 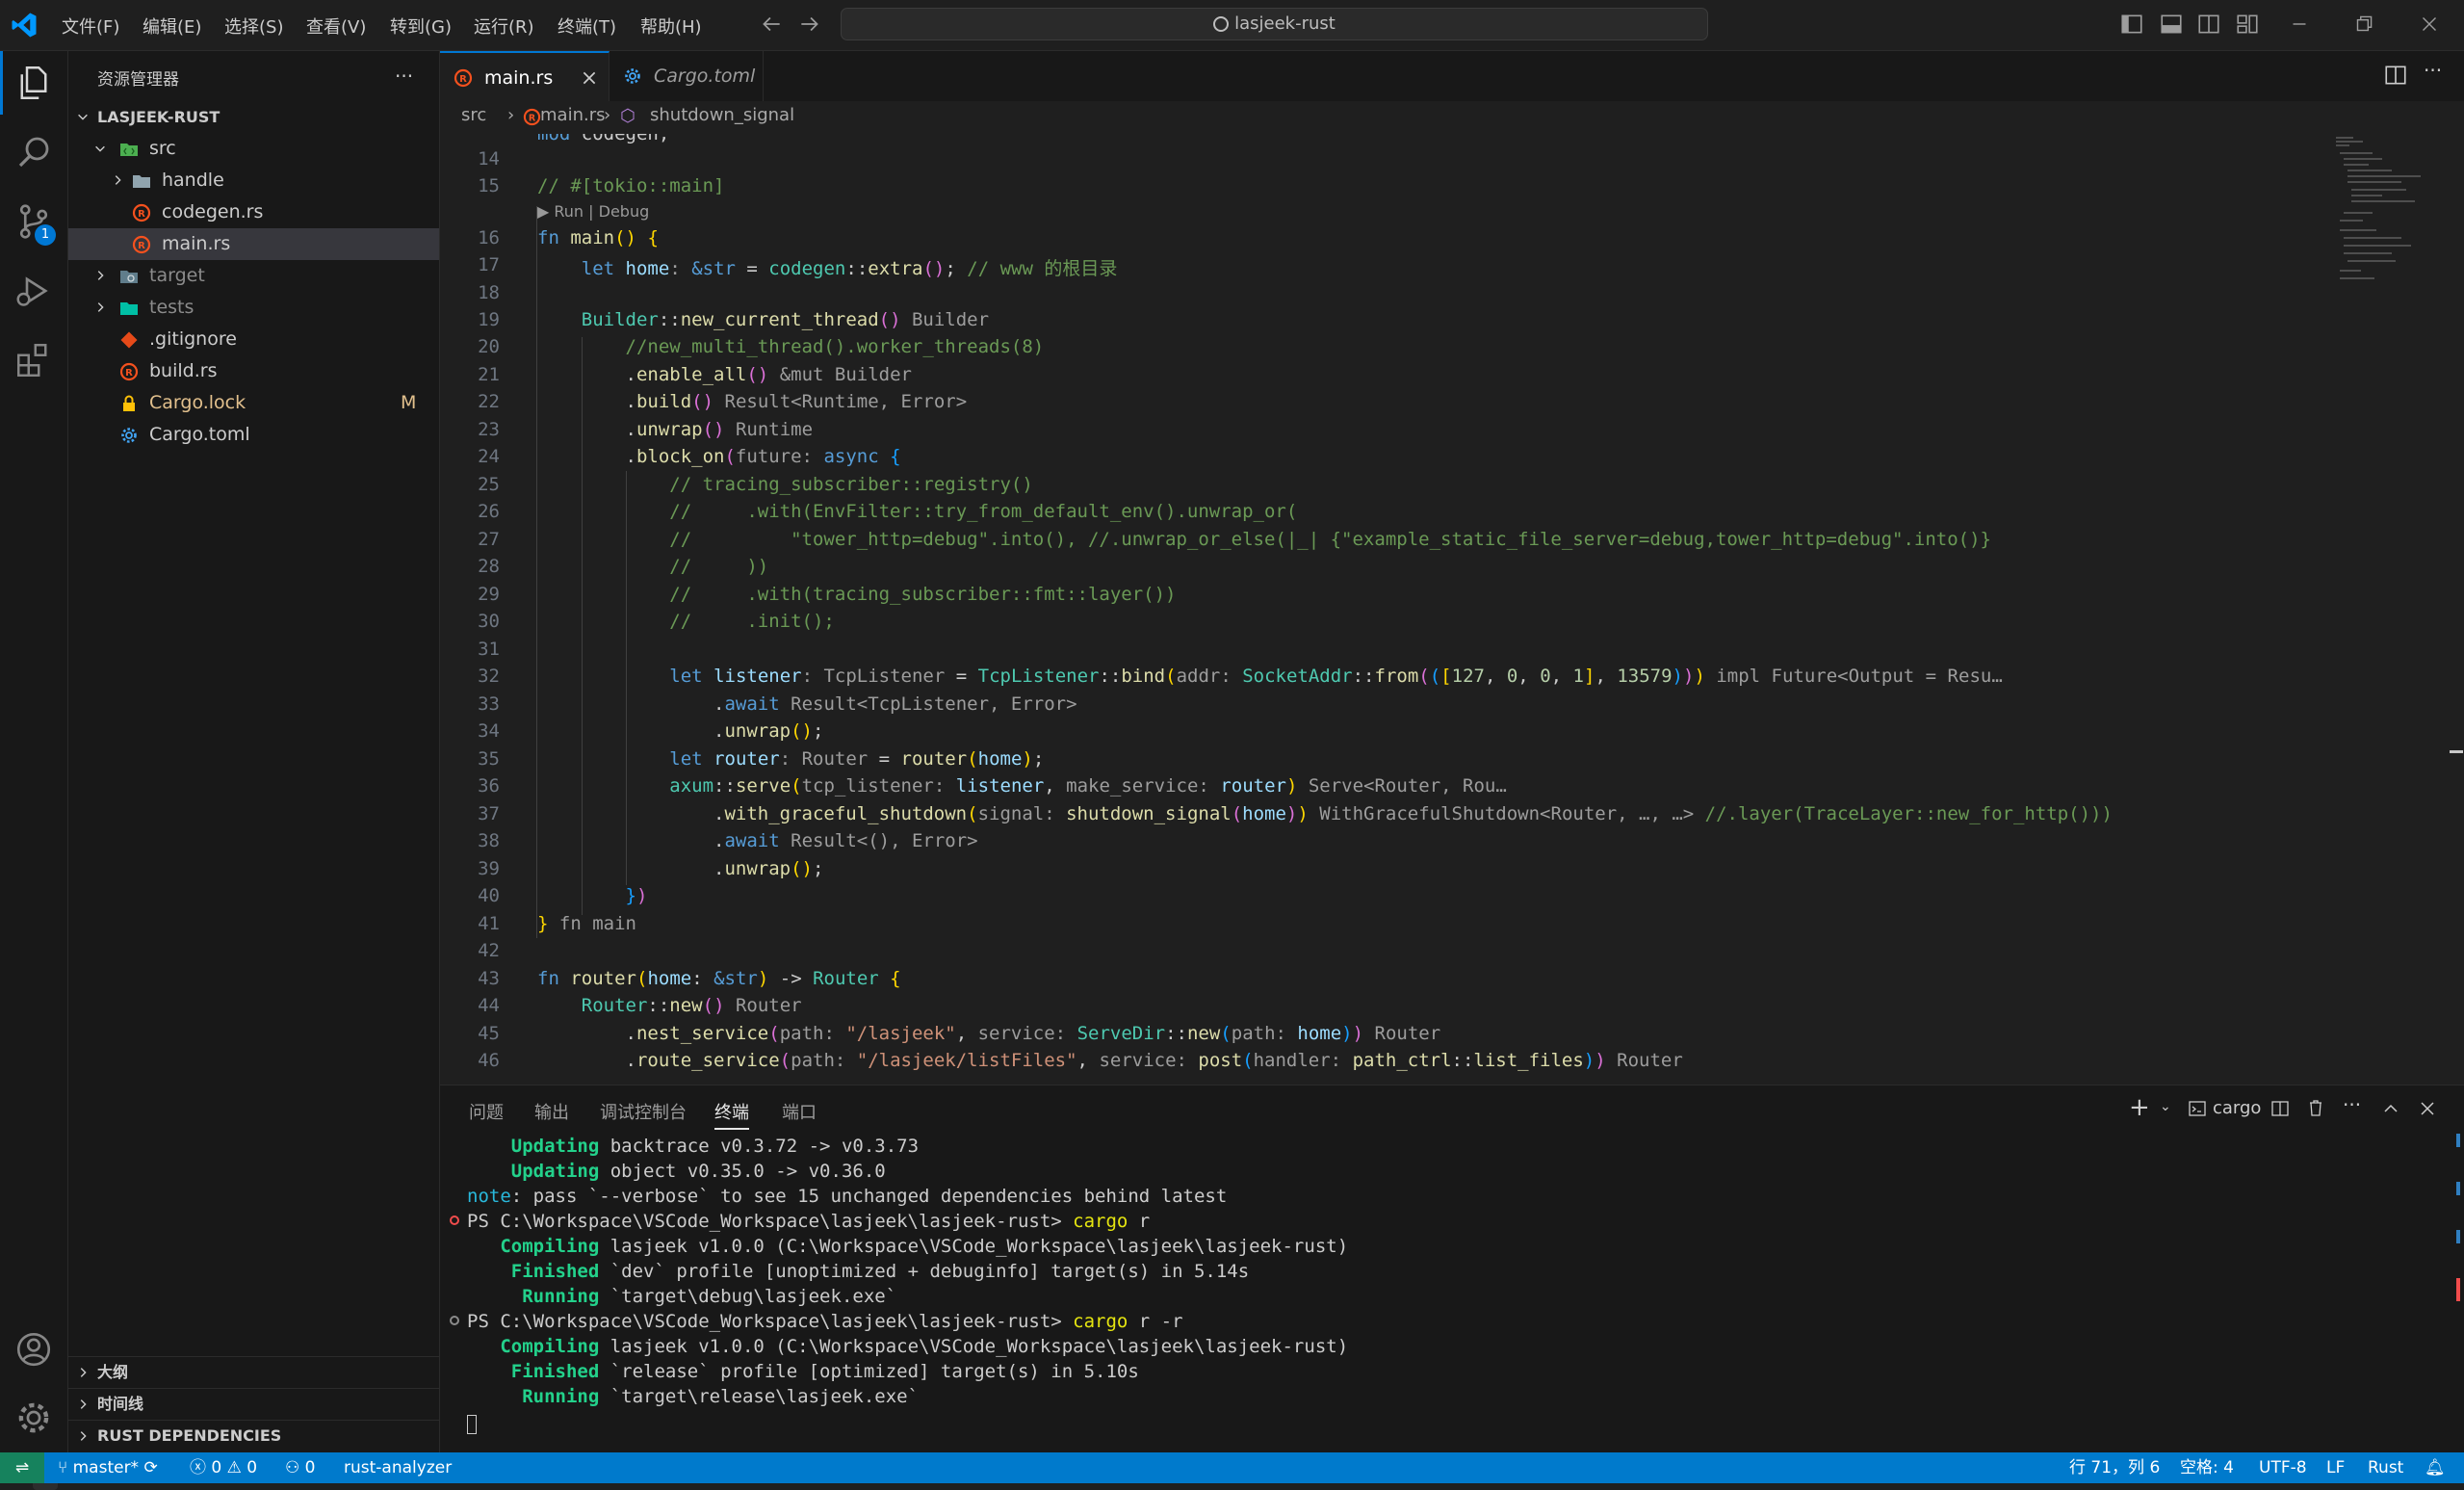 I want to click on terminal-scrollbar, so click(x=2457, y=1269).